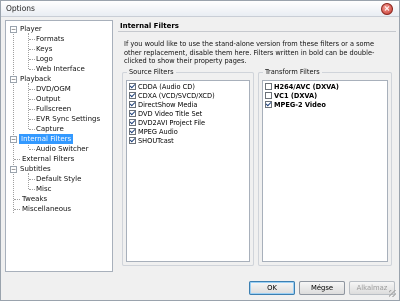 Image resolution: width=400 pixels, height=301 pixels. What do you see at coordinates (296, 96) in the screenshot?
I see `list-item-label: VC1 (DXVA)` at bounding box center [296, 96].